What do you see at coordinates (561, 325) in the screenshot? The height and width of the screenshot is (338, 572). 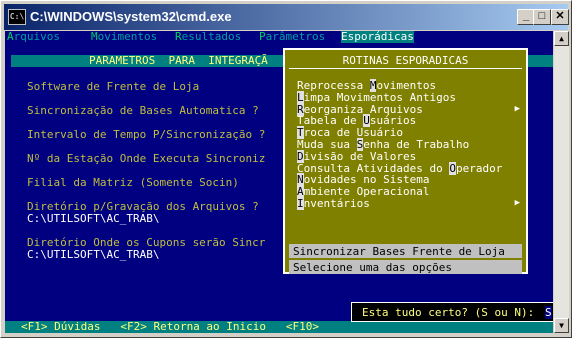 I see `scroll-down-arrow-icon: ▼` at bounding box center [561, 325].